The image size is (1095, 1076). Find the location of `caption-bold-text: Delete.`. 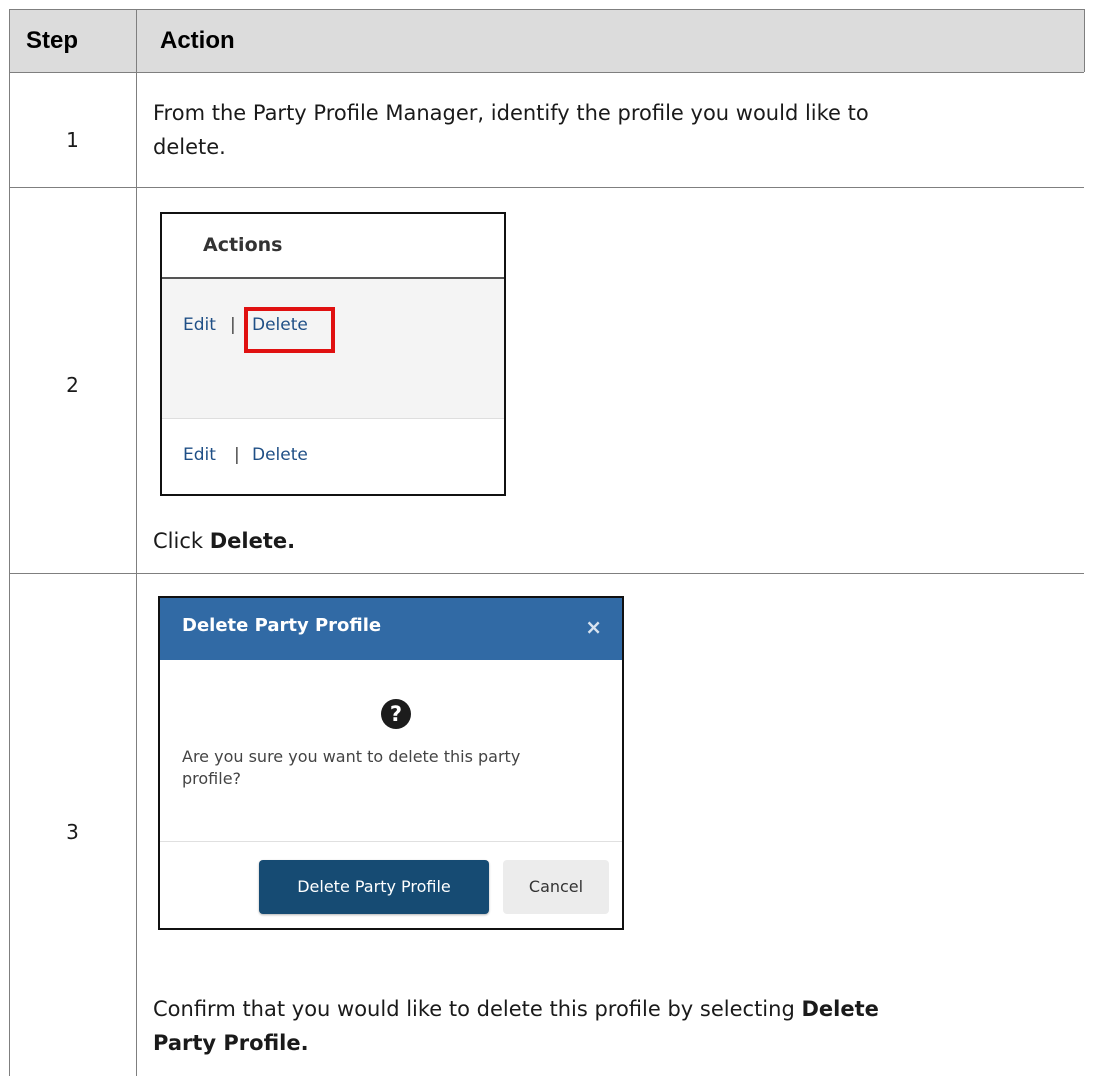

caption-bold-text: Delete. is located at coordinates (252, 541).